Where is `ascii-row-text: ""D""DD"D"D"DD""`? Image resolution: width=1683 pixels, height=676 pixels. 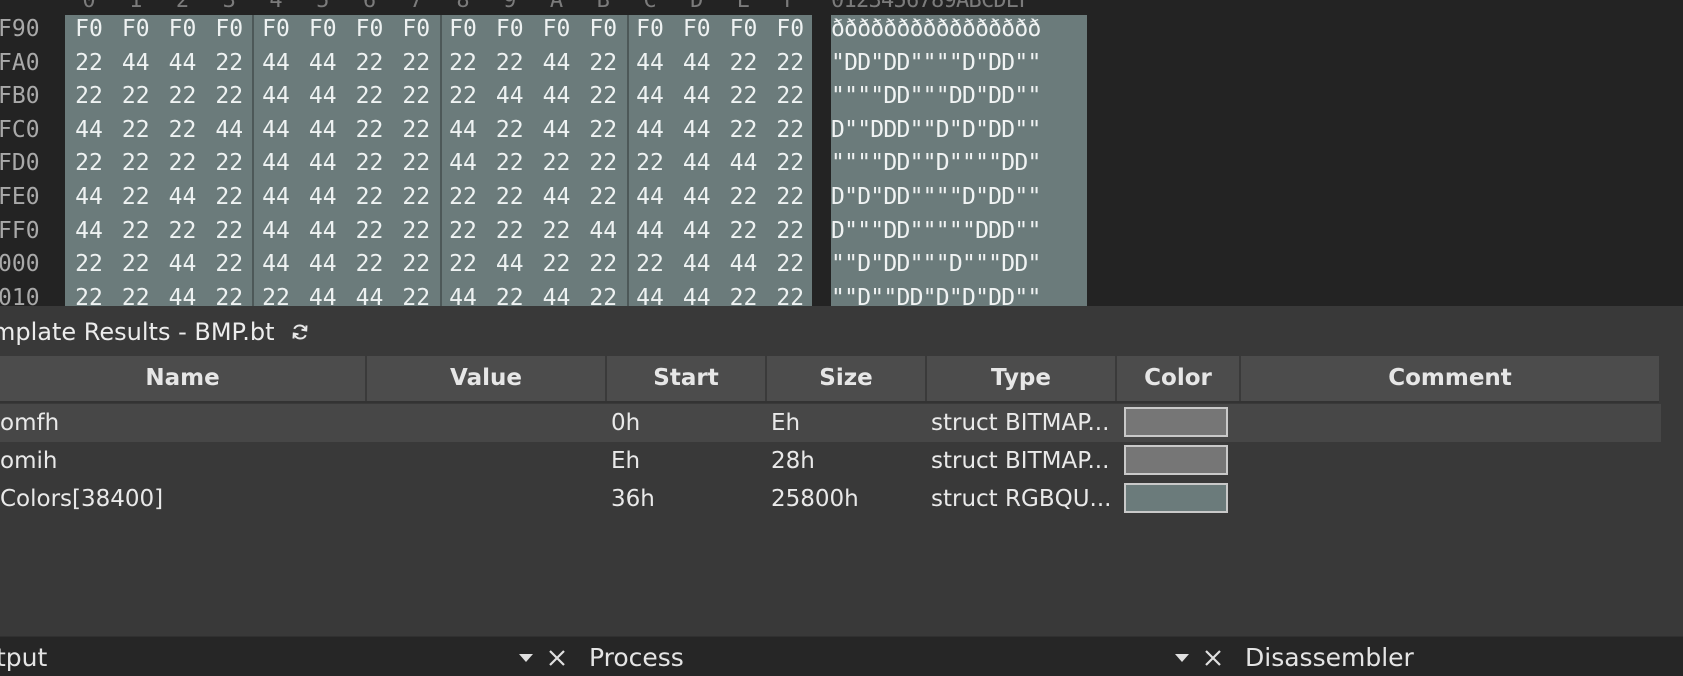 ascii-row-text: ""D""DD"D"D"DD"" is located at coordinates (959, 295).